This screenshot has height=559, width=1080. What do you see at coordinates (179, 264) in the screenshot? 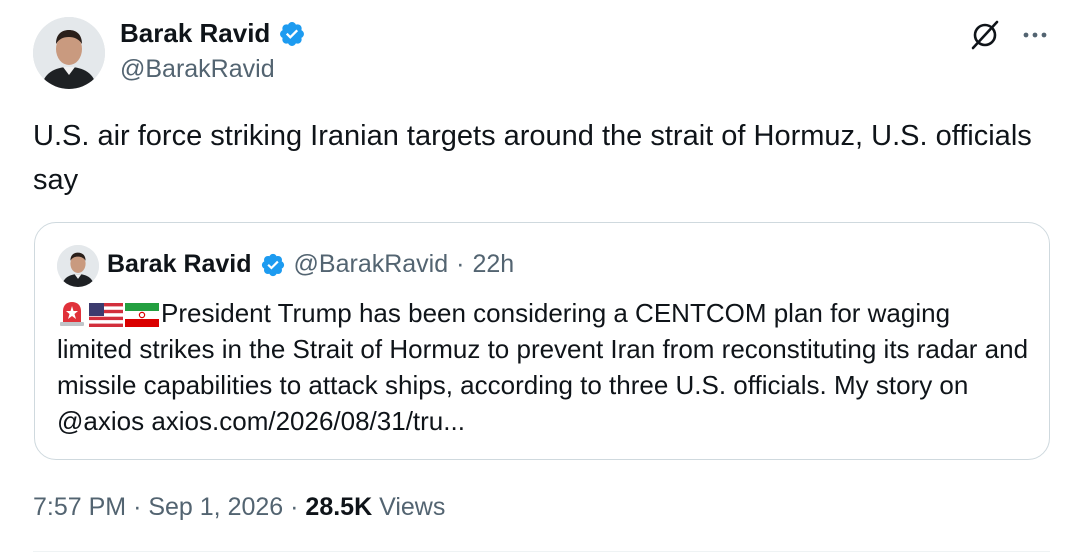
I see `quoted-author-name: Barak Ravid` at bounding box center [179, 264].